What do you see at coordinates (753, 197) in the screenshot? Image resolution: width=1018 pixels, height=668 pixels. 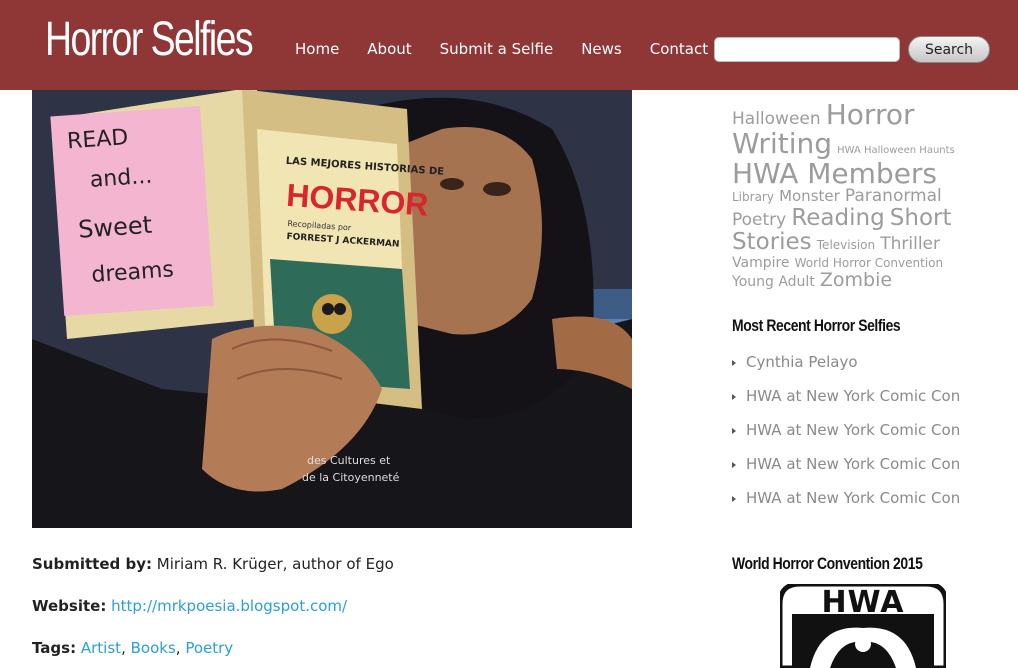 I see `tag-cloud-item: Library` at bounding box center [753, 197].